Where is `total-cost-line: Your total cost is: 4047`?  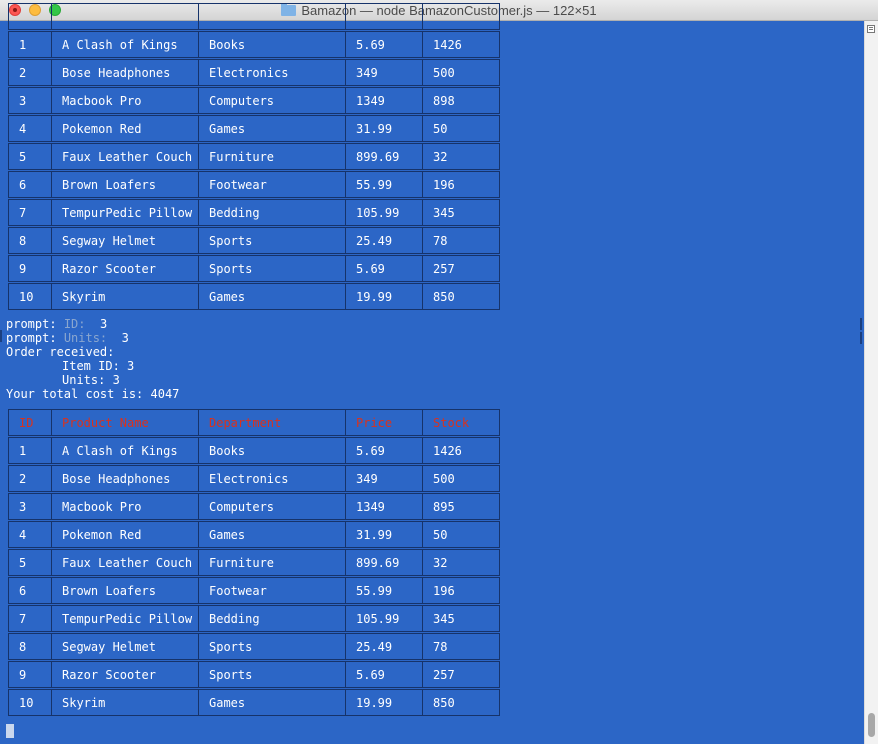
total-cost-line: Your total cost is: 4047 is located at coordinates (93, 394).